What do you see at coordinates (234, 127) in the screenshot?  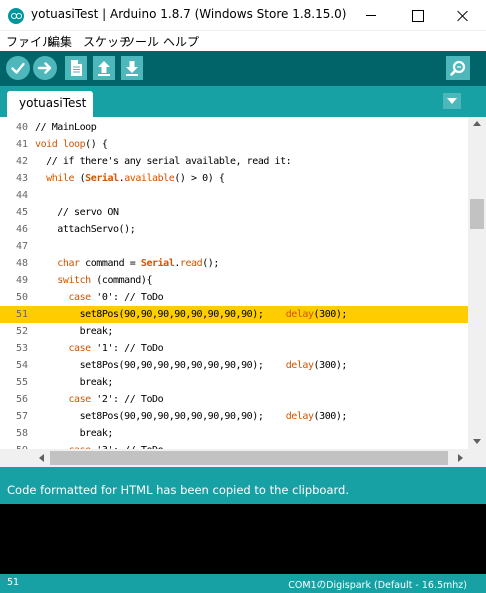 I see `code-line: 40 // MainLoop` at bounding box center [234, 127].